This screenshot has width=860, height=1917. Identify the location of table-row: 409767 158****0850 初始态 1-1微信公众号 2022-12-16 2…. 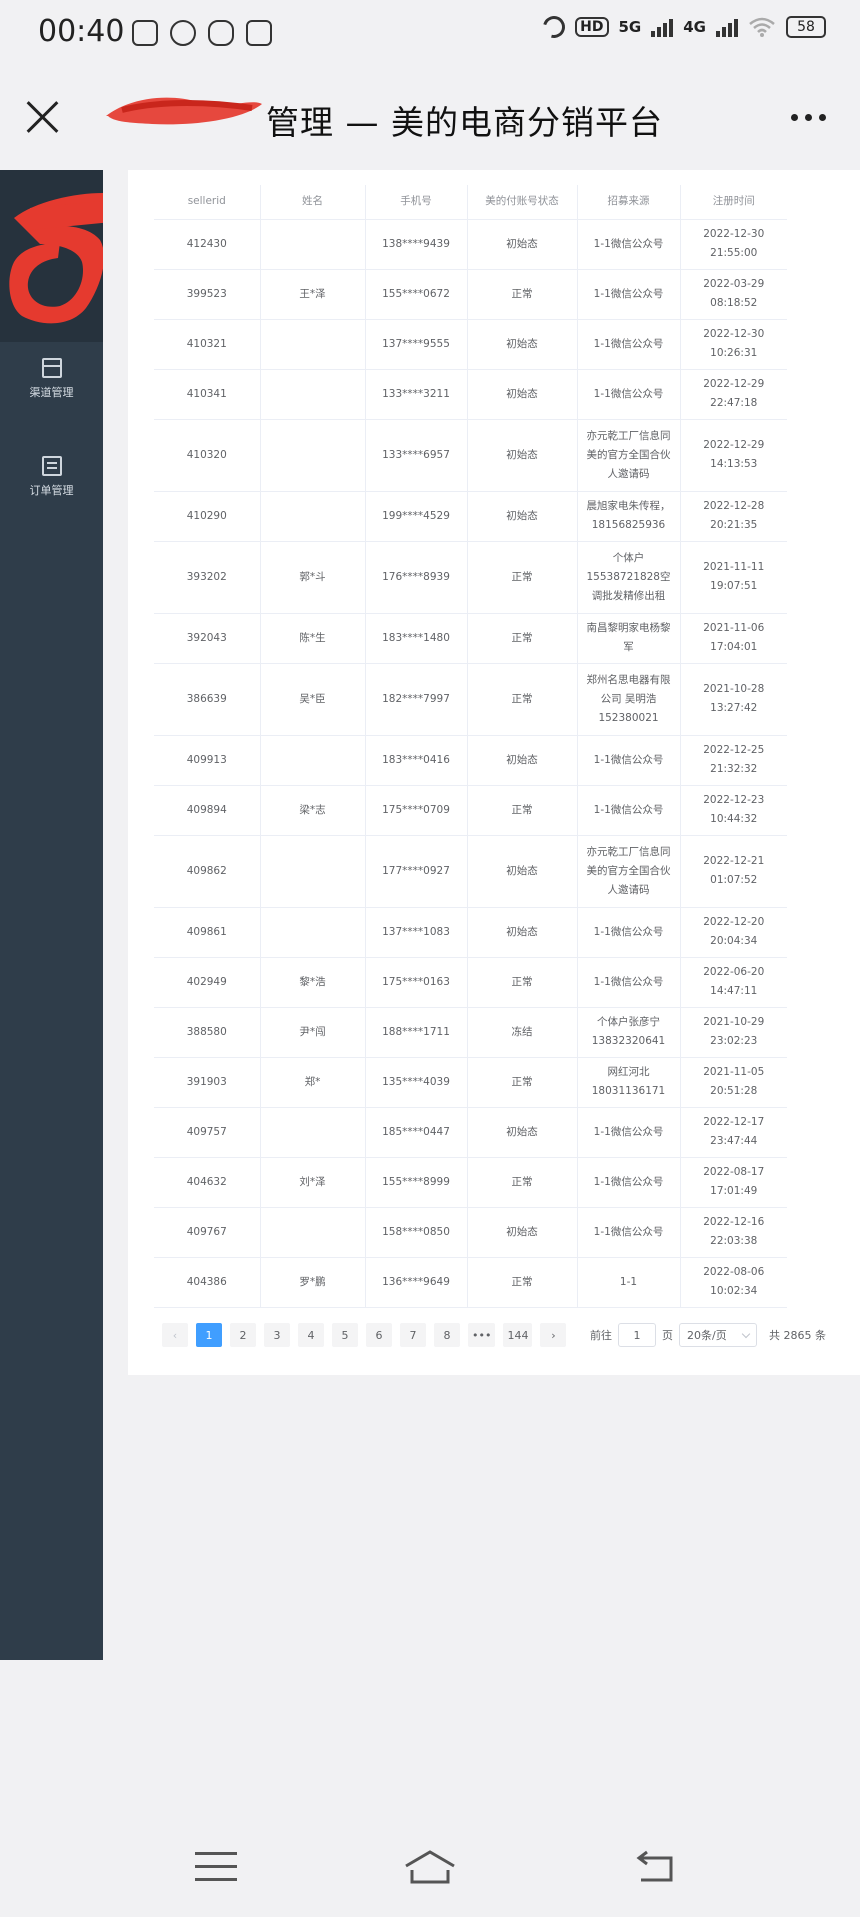
(470, 1232).